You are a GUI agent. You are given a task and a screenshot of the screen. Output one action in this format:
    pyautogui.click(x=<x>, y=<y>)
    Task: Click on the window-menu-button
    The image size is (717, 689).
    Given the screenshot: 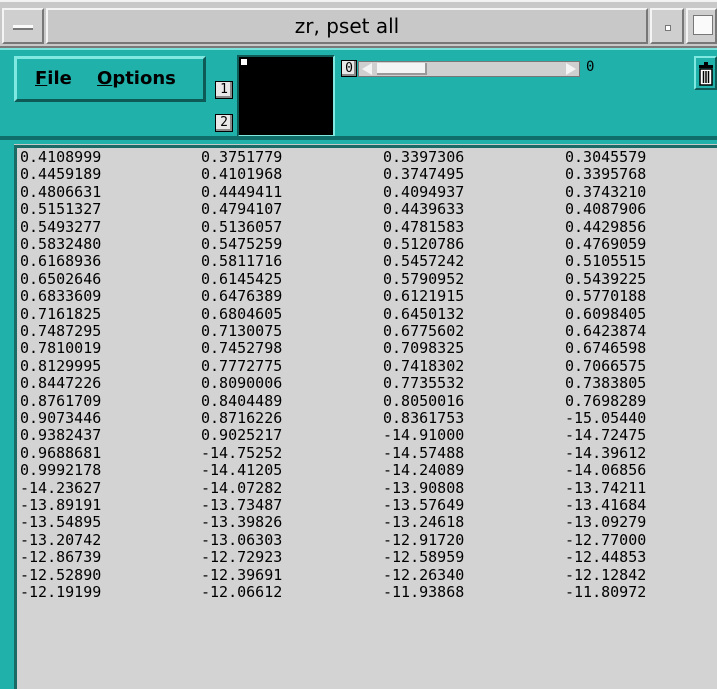 What is the action you would take?
    pyautogui.click(x=23, y=26)
    